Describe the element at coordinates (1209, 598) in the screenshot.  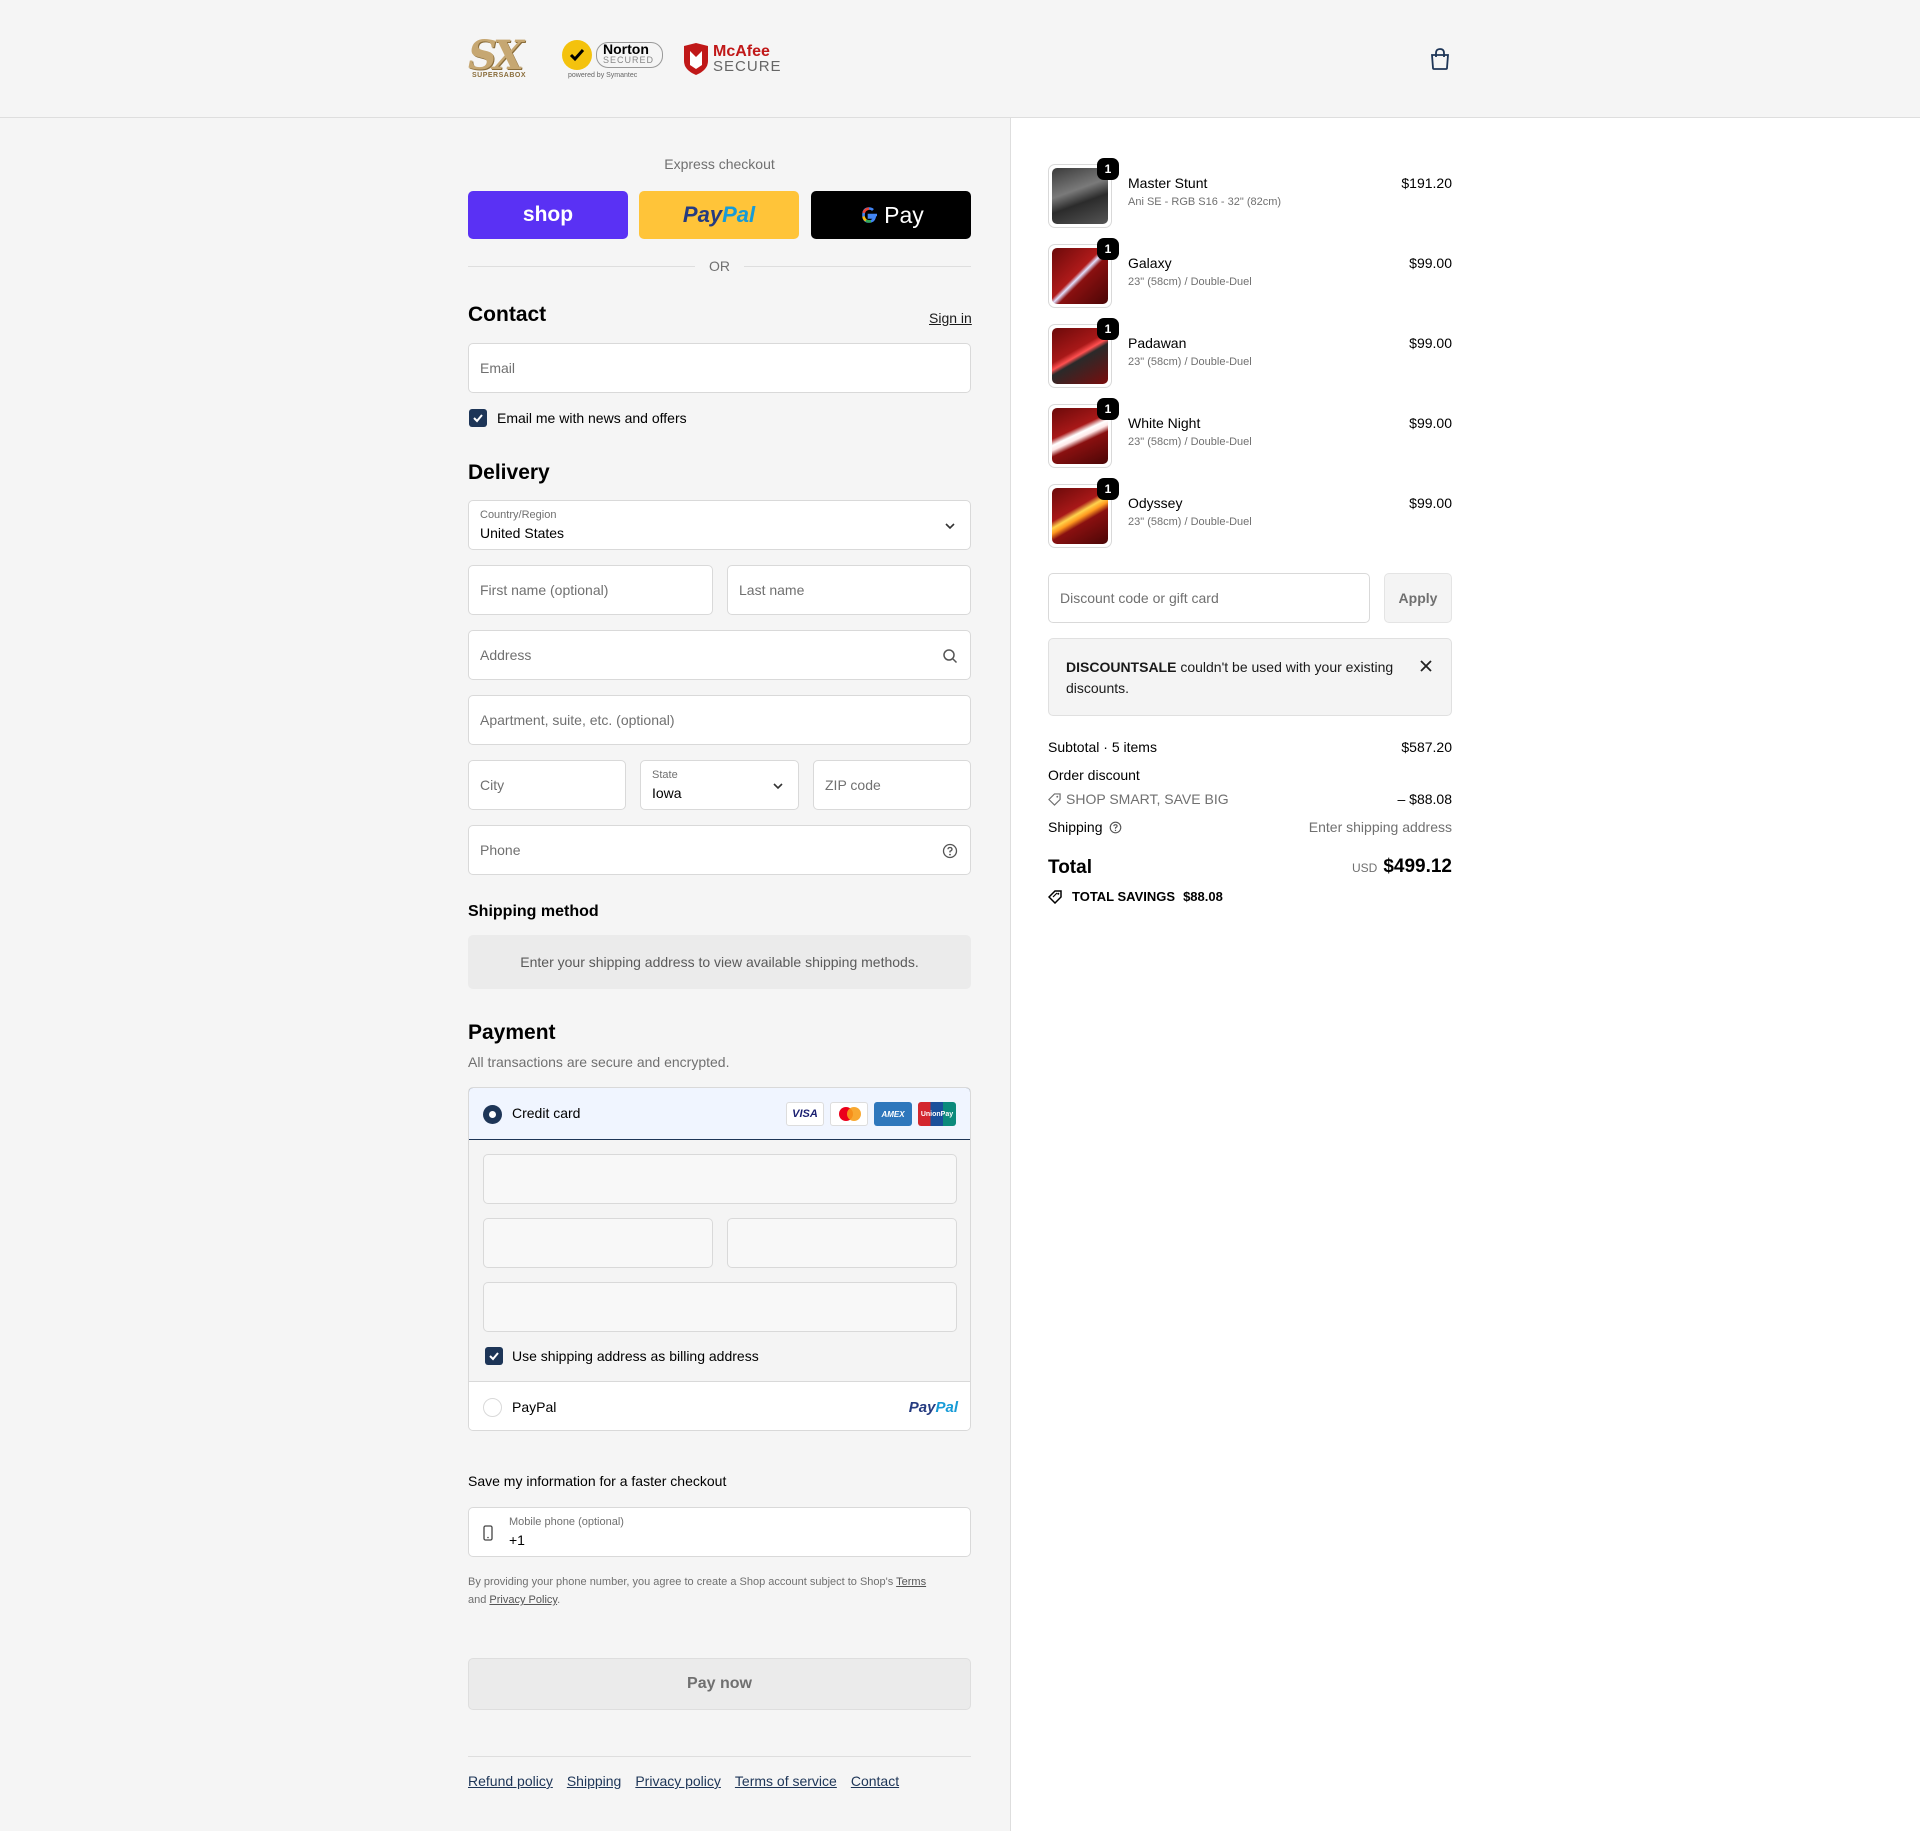
I see `discount-code-input: Discount code or gift card` at that location.